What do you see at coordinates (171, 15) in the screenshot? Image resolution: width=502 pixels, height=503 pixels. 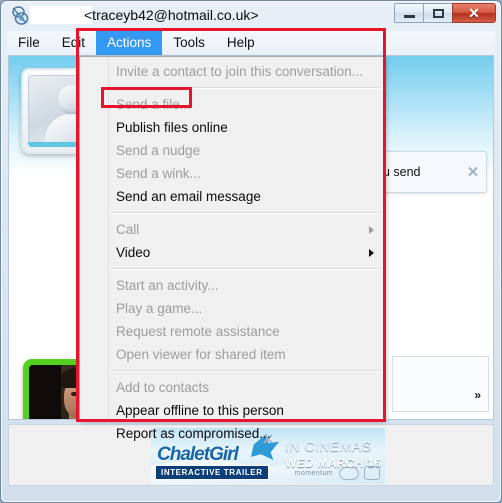 I see `window-title: <traceyb42@hotmail.co.uk>` at bounding box center [171, 15].